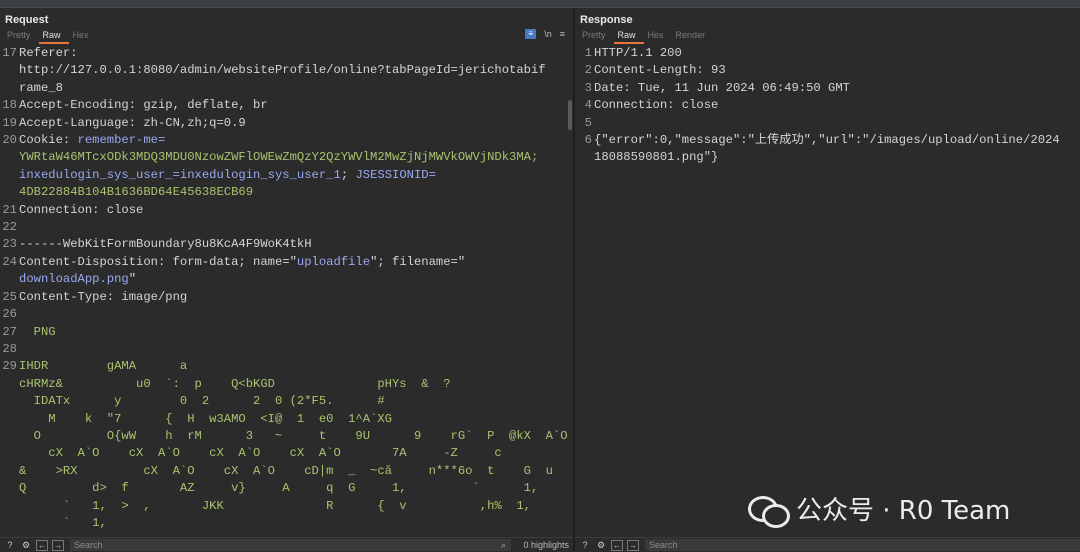  Describe the element at coordinates (286, 523) in the screenshot. I see `code-line: ` 1,` at that location.